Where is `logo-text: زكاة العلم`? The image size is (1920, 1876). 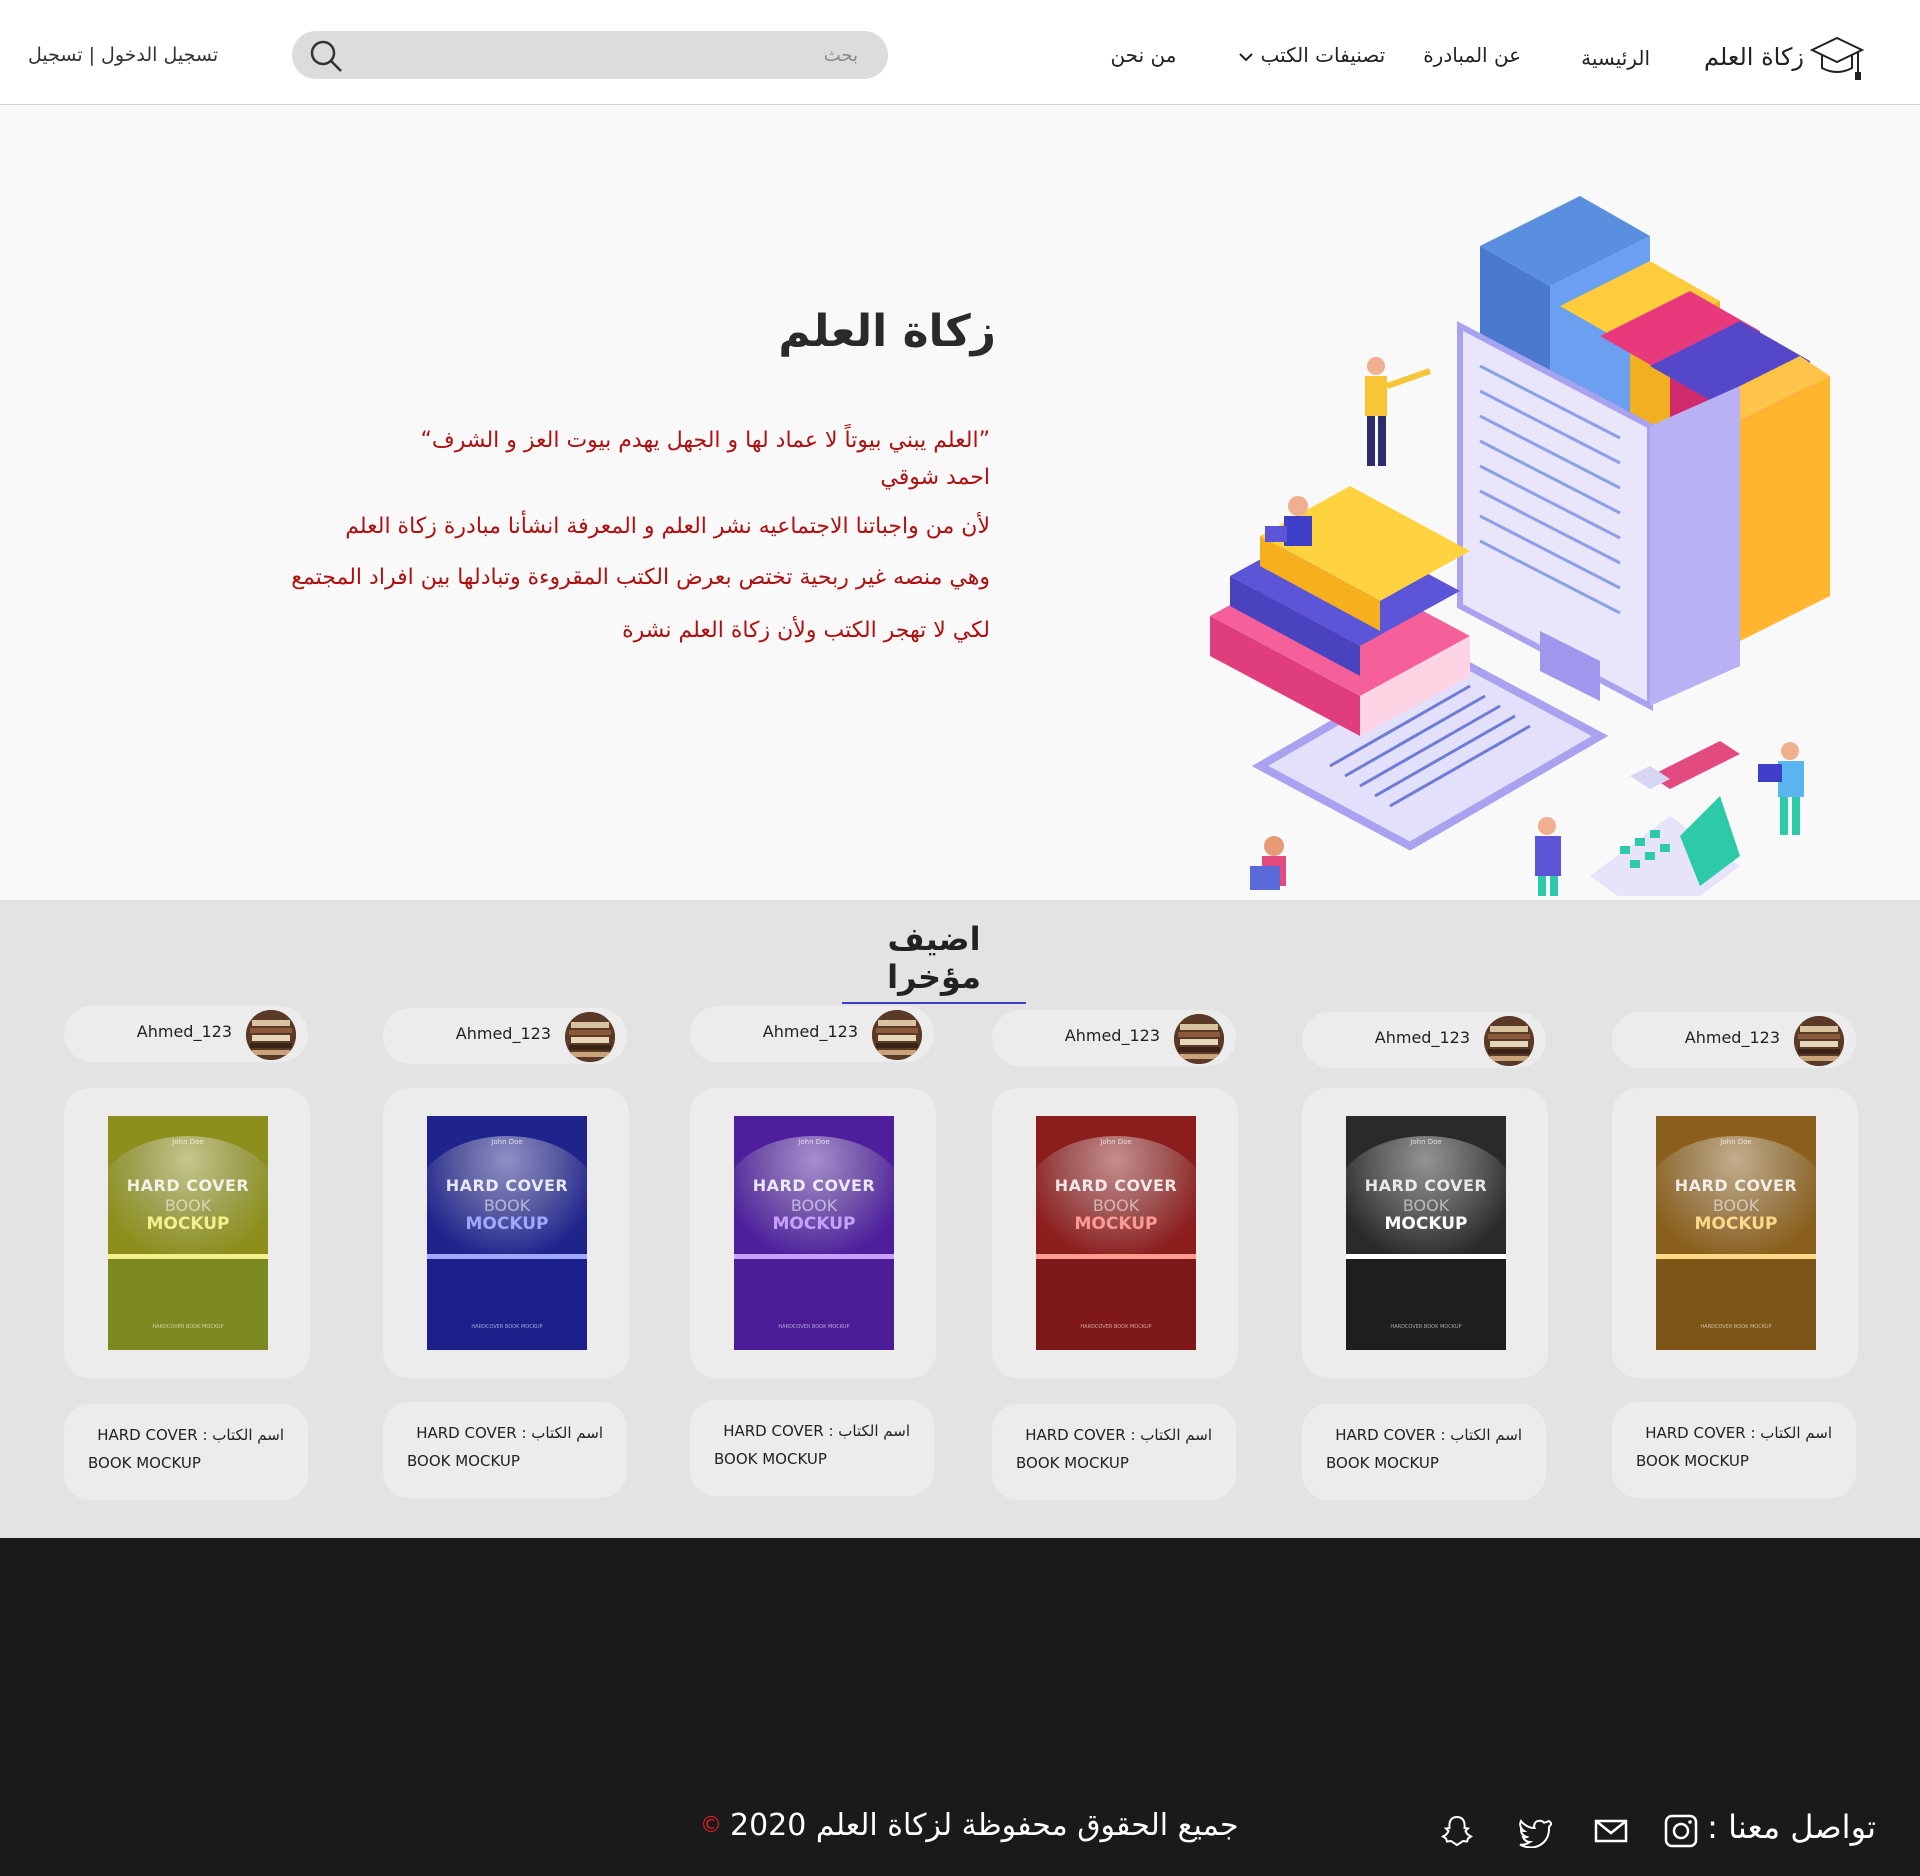
logo-text: زكاة العلم is located at coordinates (1753, 57).